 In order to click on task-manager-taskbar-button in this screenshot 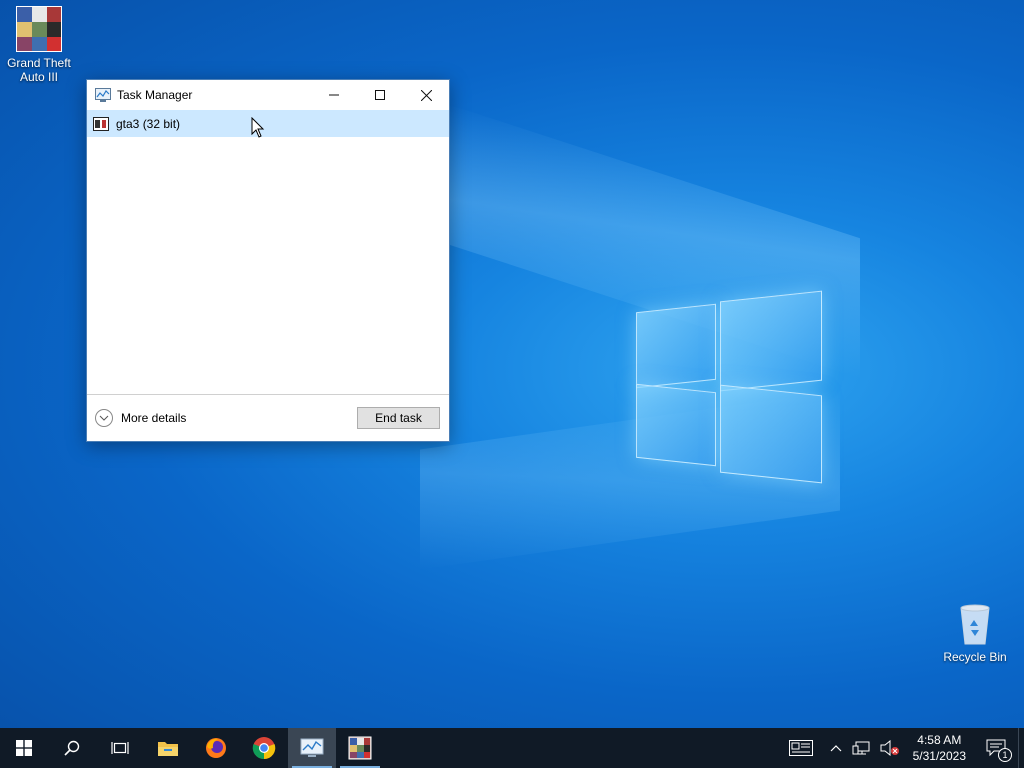, I will do `click(312, 748)`.